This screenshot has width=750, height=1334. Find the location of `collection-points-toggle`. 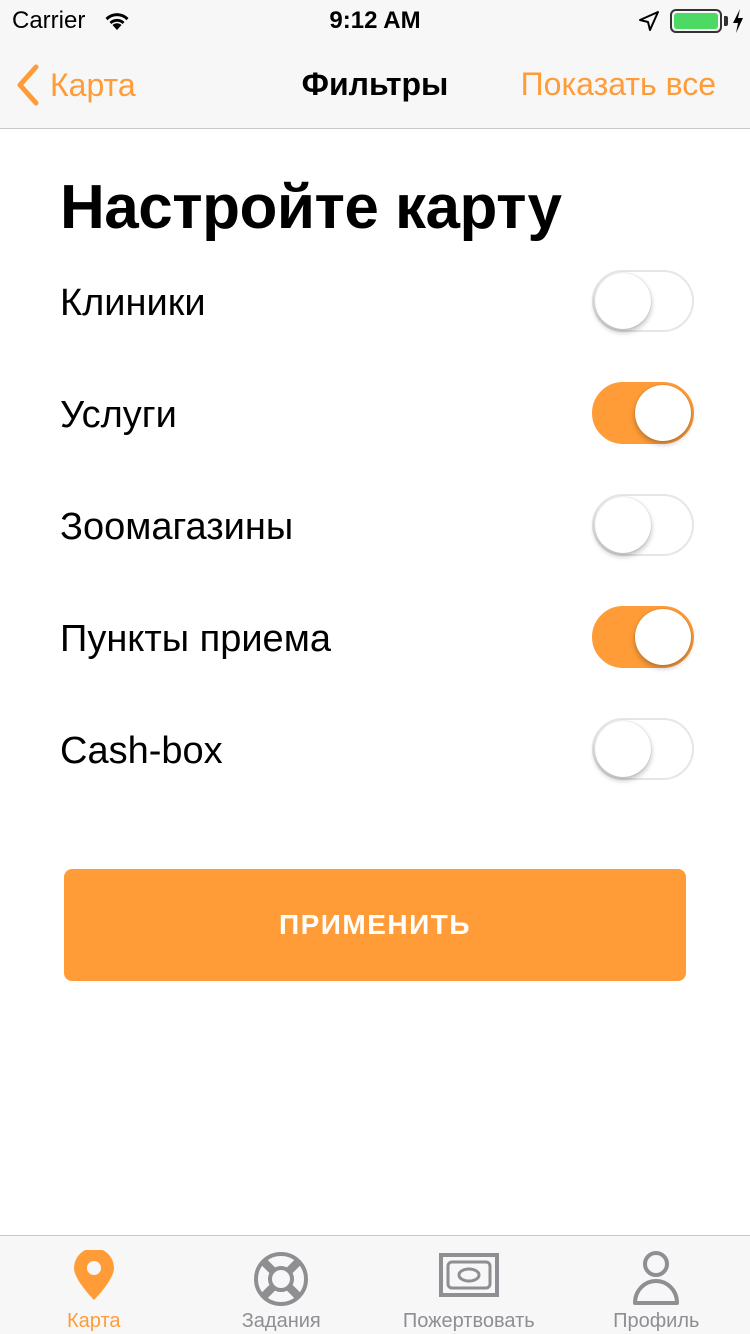

collection-points-toggle is located at coordinates (643, 637).